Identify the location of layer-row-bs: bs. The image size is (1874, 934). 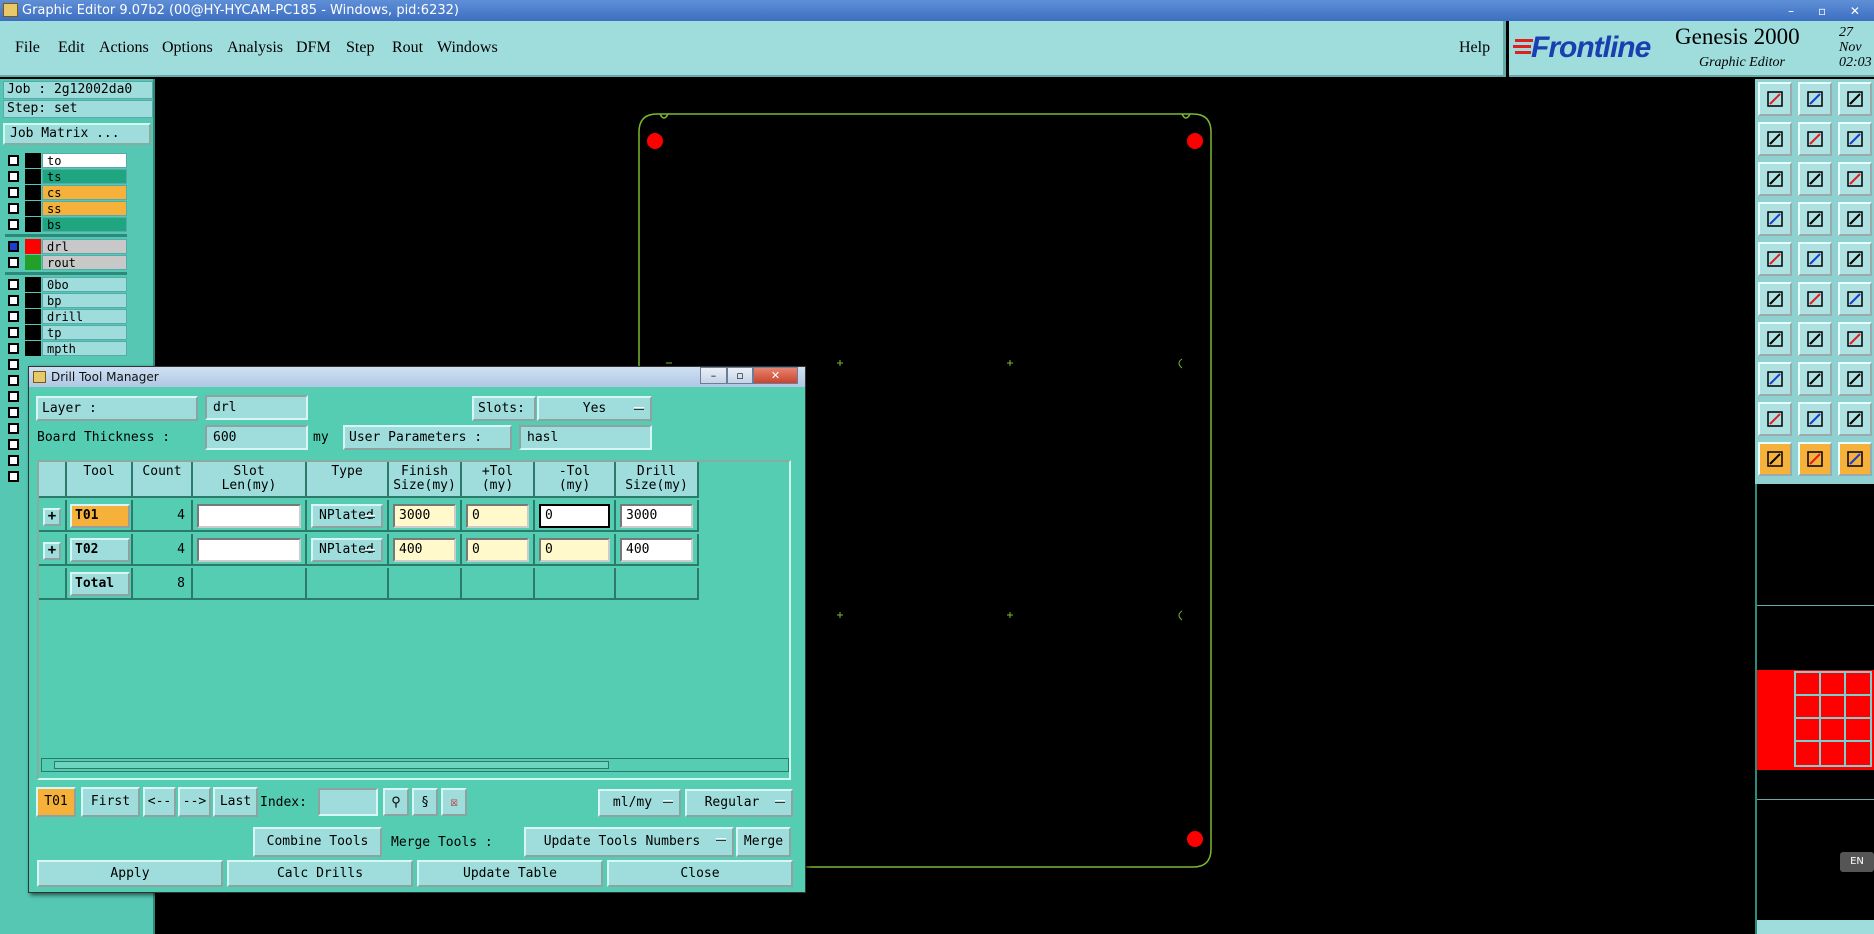
(66, 224).